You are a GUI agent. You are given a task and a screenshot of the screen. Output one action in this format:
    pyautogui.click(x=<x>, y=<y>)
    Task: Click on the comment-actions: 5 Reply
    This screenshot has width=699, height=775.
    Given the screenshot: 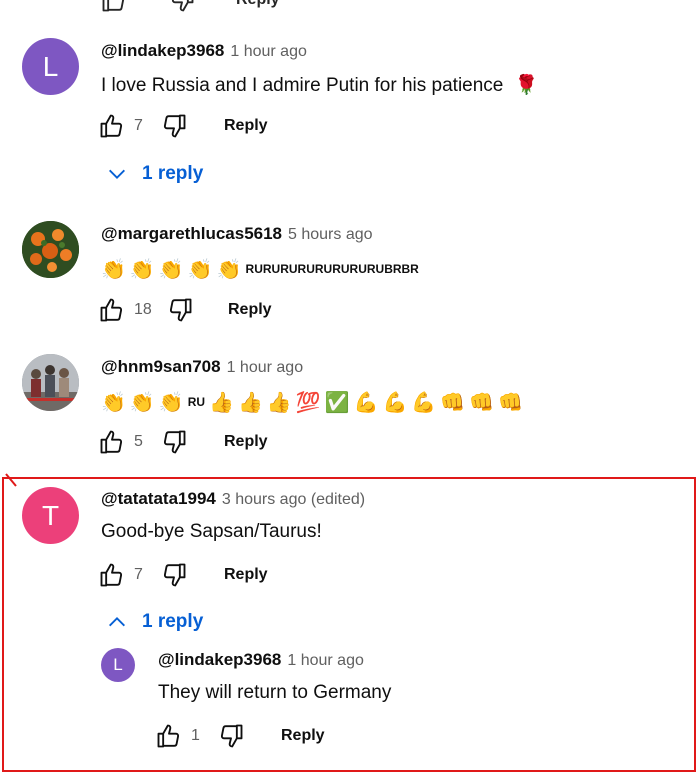 What is the action you would take?
    pyautogui.click(x=183, y=442)
    